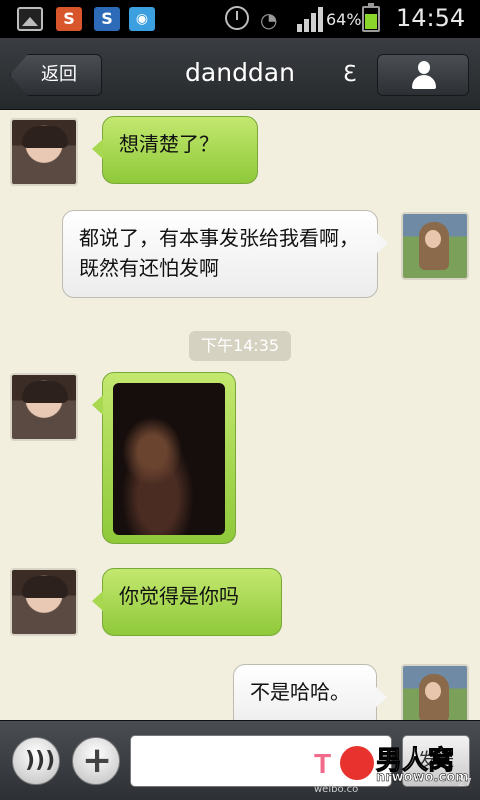 Image resolution: width=480 pixels, height=800 pixels. What do you see at coordinates (69, 19) in the screenshot?
I see `app-s-icon: S` at bounding box center [69, 19].